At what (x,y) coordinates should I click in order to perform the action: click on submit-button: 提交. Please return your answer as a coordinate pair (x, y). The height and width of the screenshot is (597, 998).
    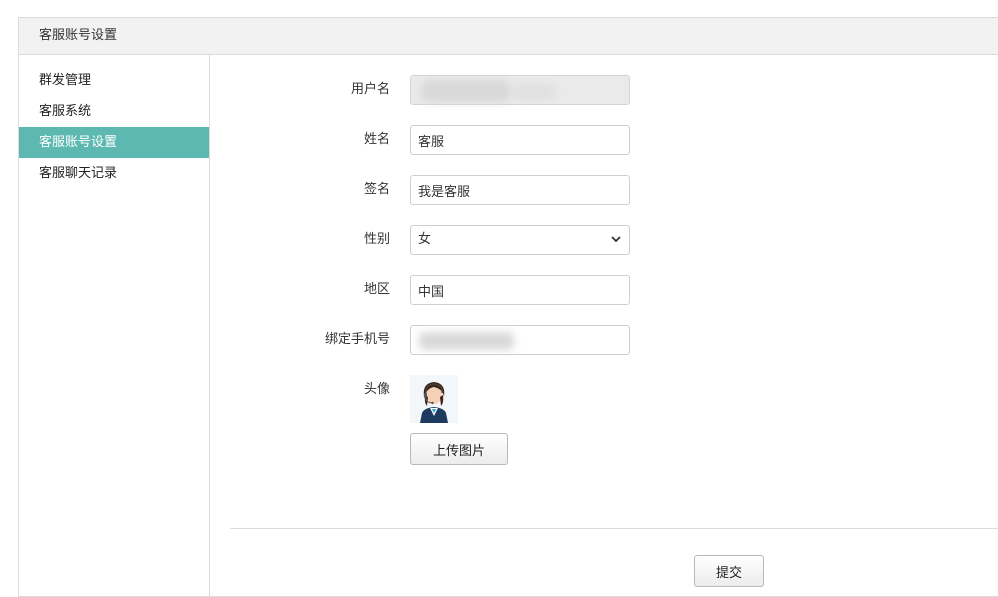
    Looking at the image, I should click on (729, 571).